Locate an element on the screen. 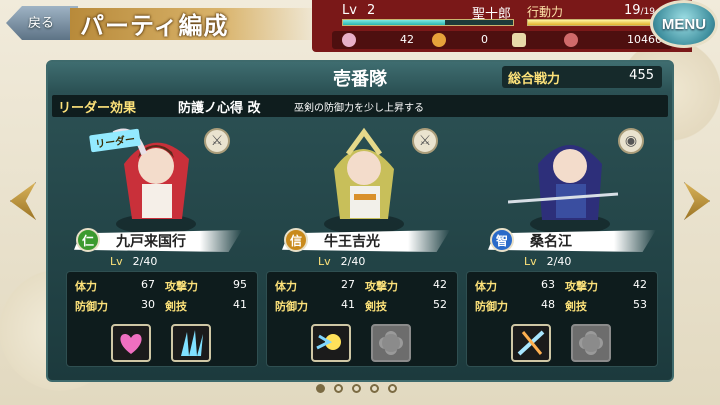 This screenshot has width=720, height=405. player-level: Lv 2 is located at coordinates (359, 10).